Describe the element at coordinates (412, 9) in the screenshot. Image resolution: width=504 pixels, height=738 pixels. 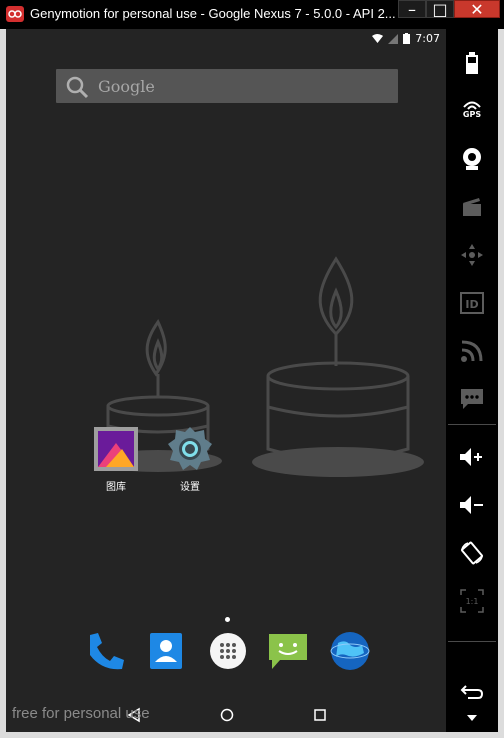
I see `minimize-button: –` at that location.